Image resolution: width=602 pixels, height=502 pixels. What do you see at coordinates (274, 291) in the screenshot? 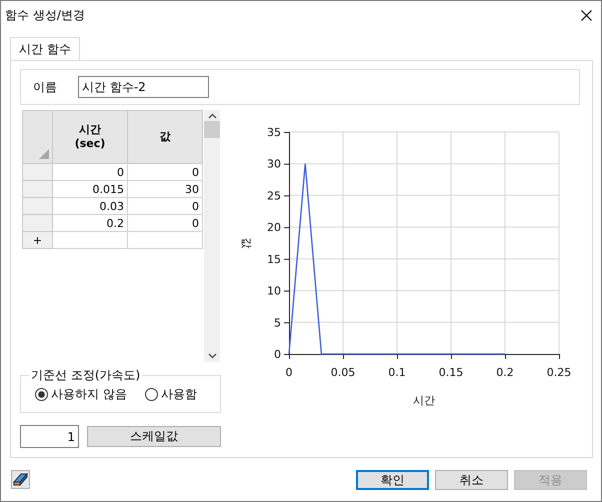
I see `y-tick-label: 10` at bounding box center [274, 291].